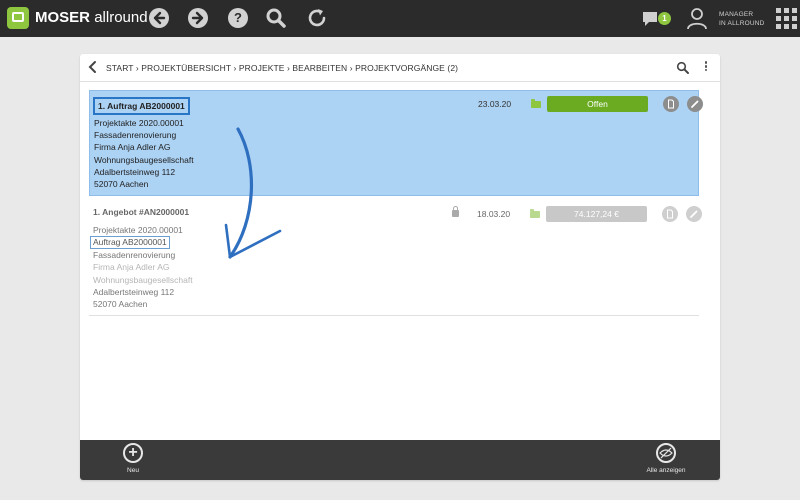  Describe the element at coordinates (666, 453) in the screenshot. I see `eye-hidden-icon` at that location.